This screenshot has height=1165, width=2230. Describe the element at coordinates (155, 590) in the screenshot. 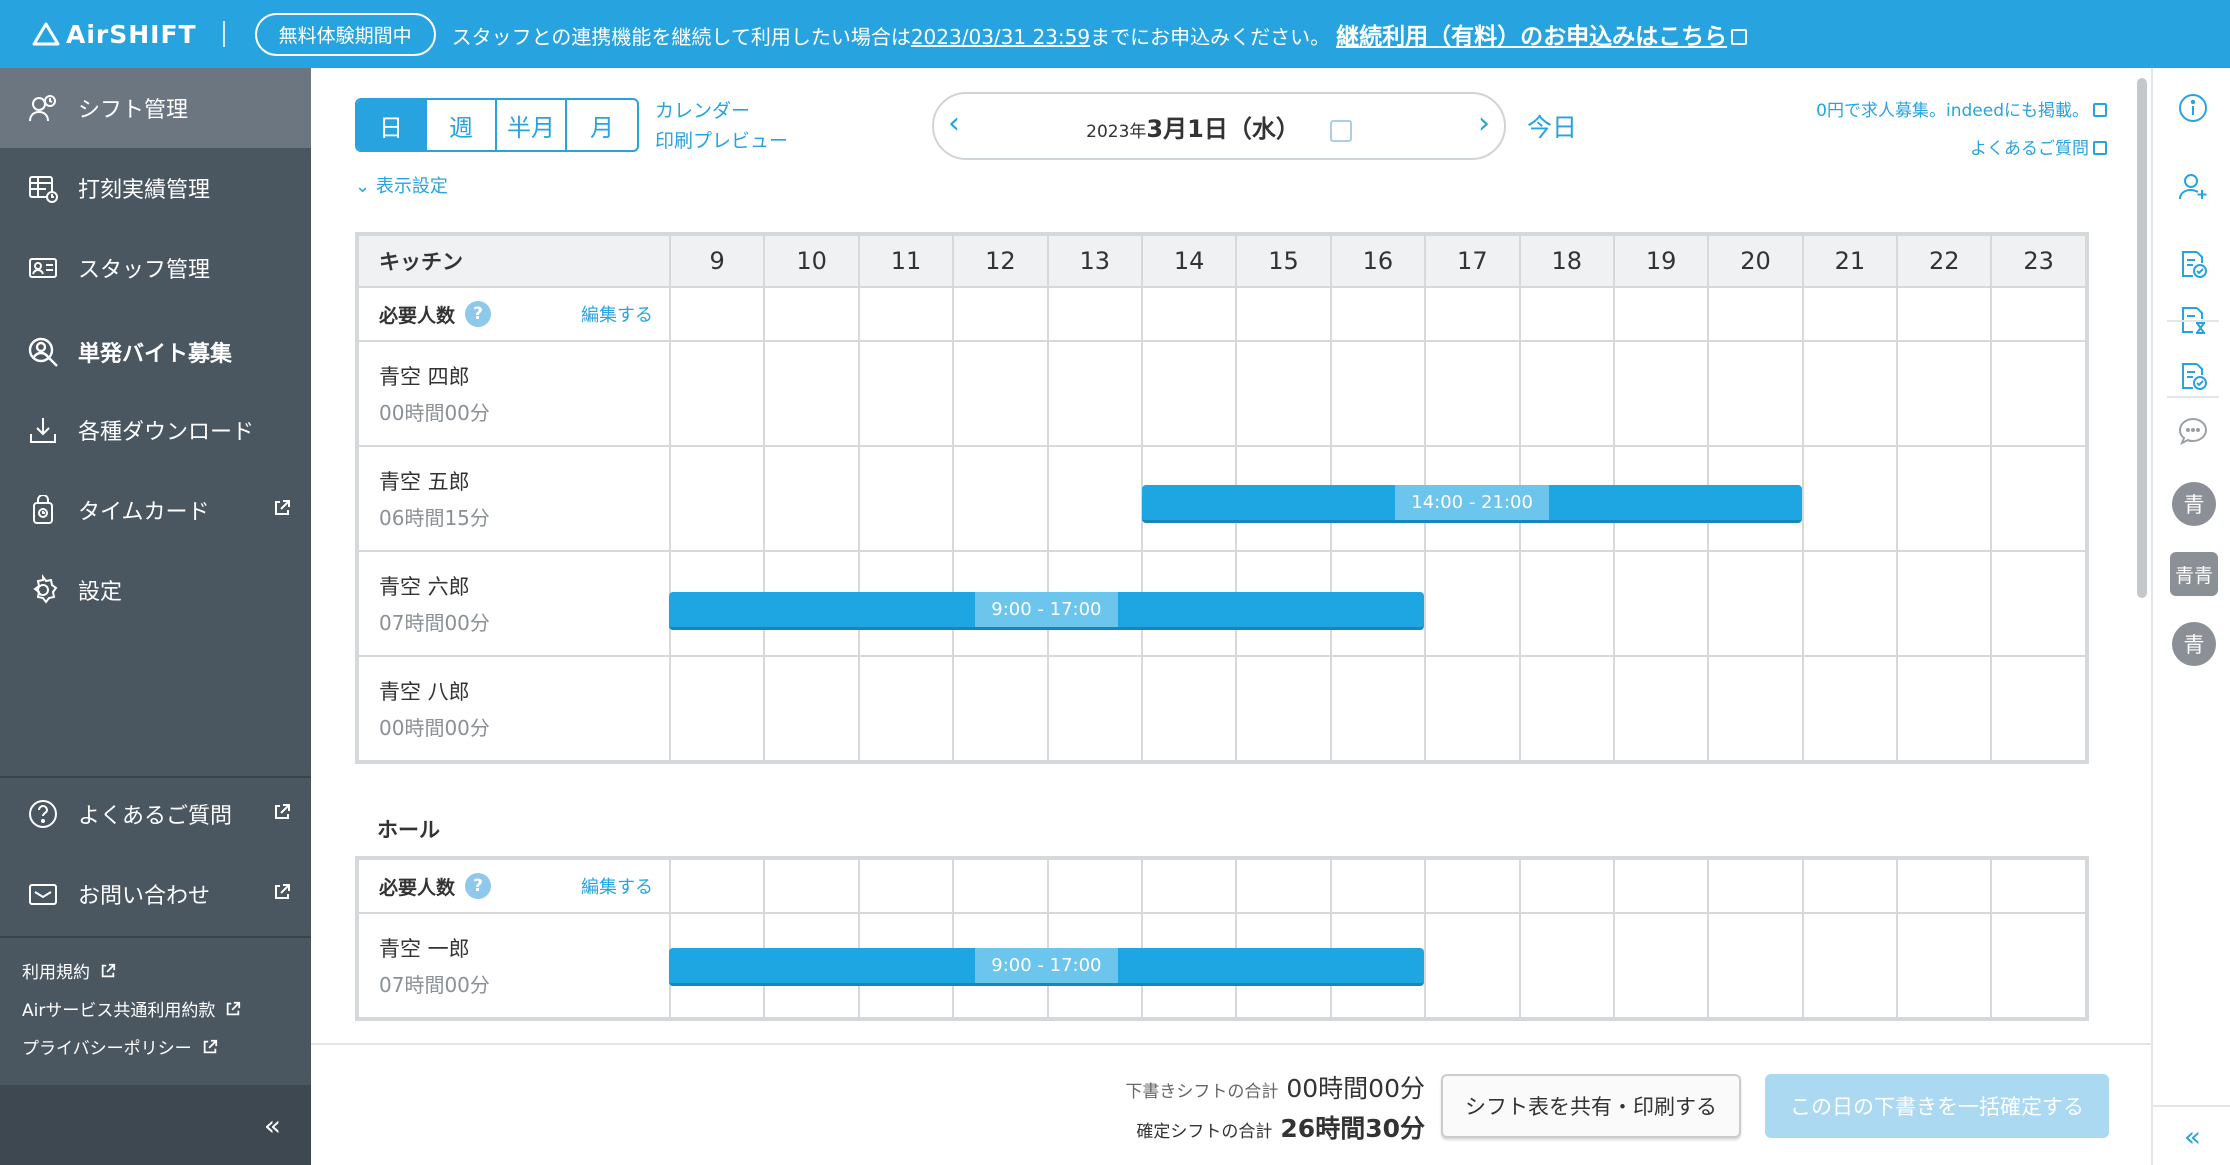

I see `sidebar-item-settings: 設定` at that location.